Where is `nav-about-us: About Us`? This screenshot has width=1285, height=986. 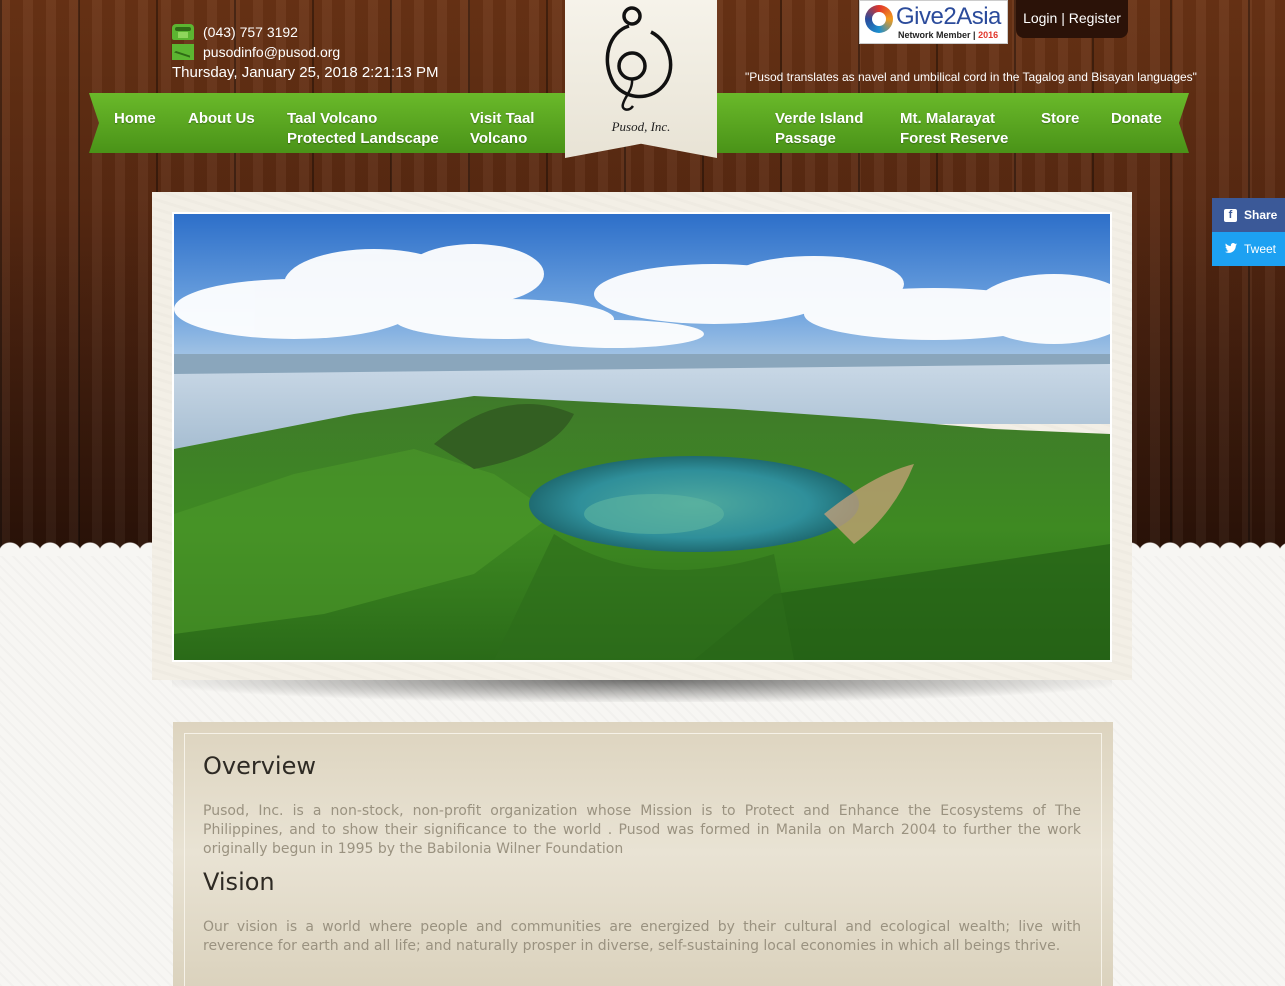 nav-about-us: About Us is located at coordinates (221, 119).